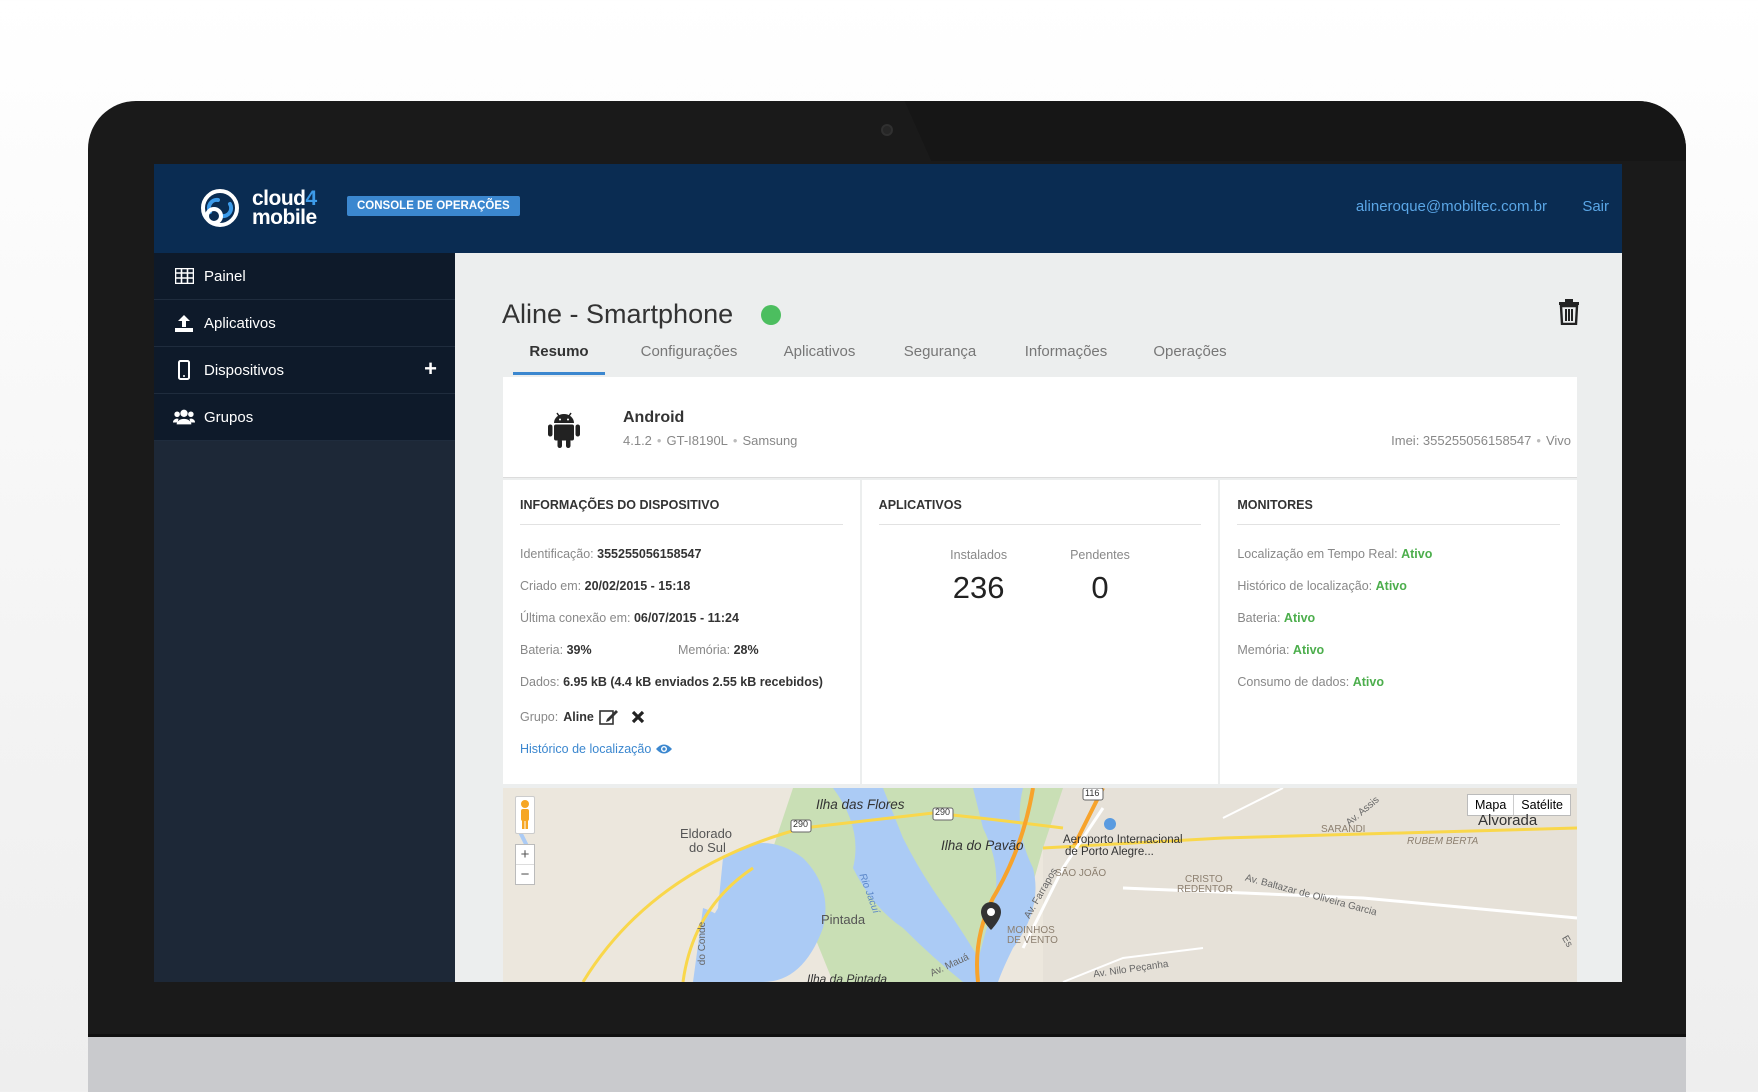 The image size is (1758, 1092). I want to click on zoom-out-button: −, so click(525, 874).